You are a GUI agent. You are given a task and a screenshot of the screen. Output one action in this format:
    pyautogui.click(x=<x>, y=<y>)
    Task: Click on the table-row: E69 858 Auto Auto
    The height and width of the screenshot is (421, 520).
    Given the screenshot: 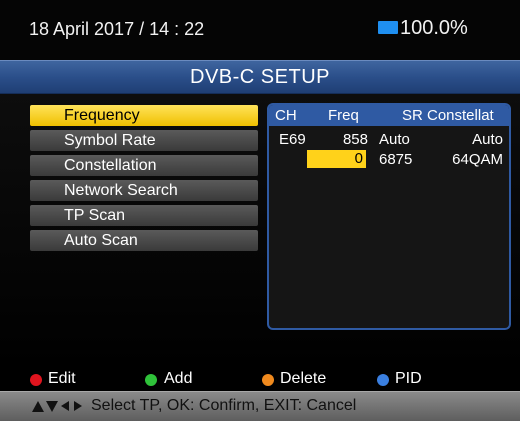 What is the action you would take?
    pyautogui.click(x=389, y=139)
    